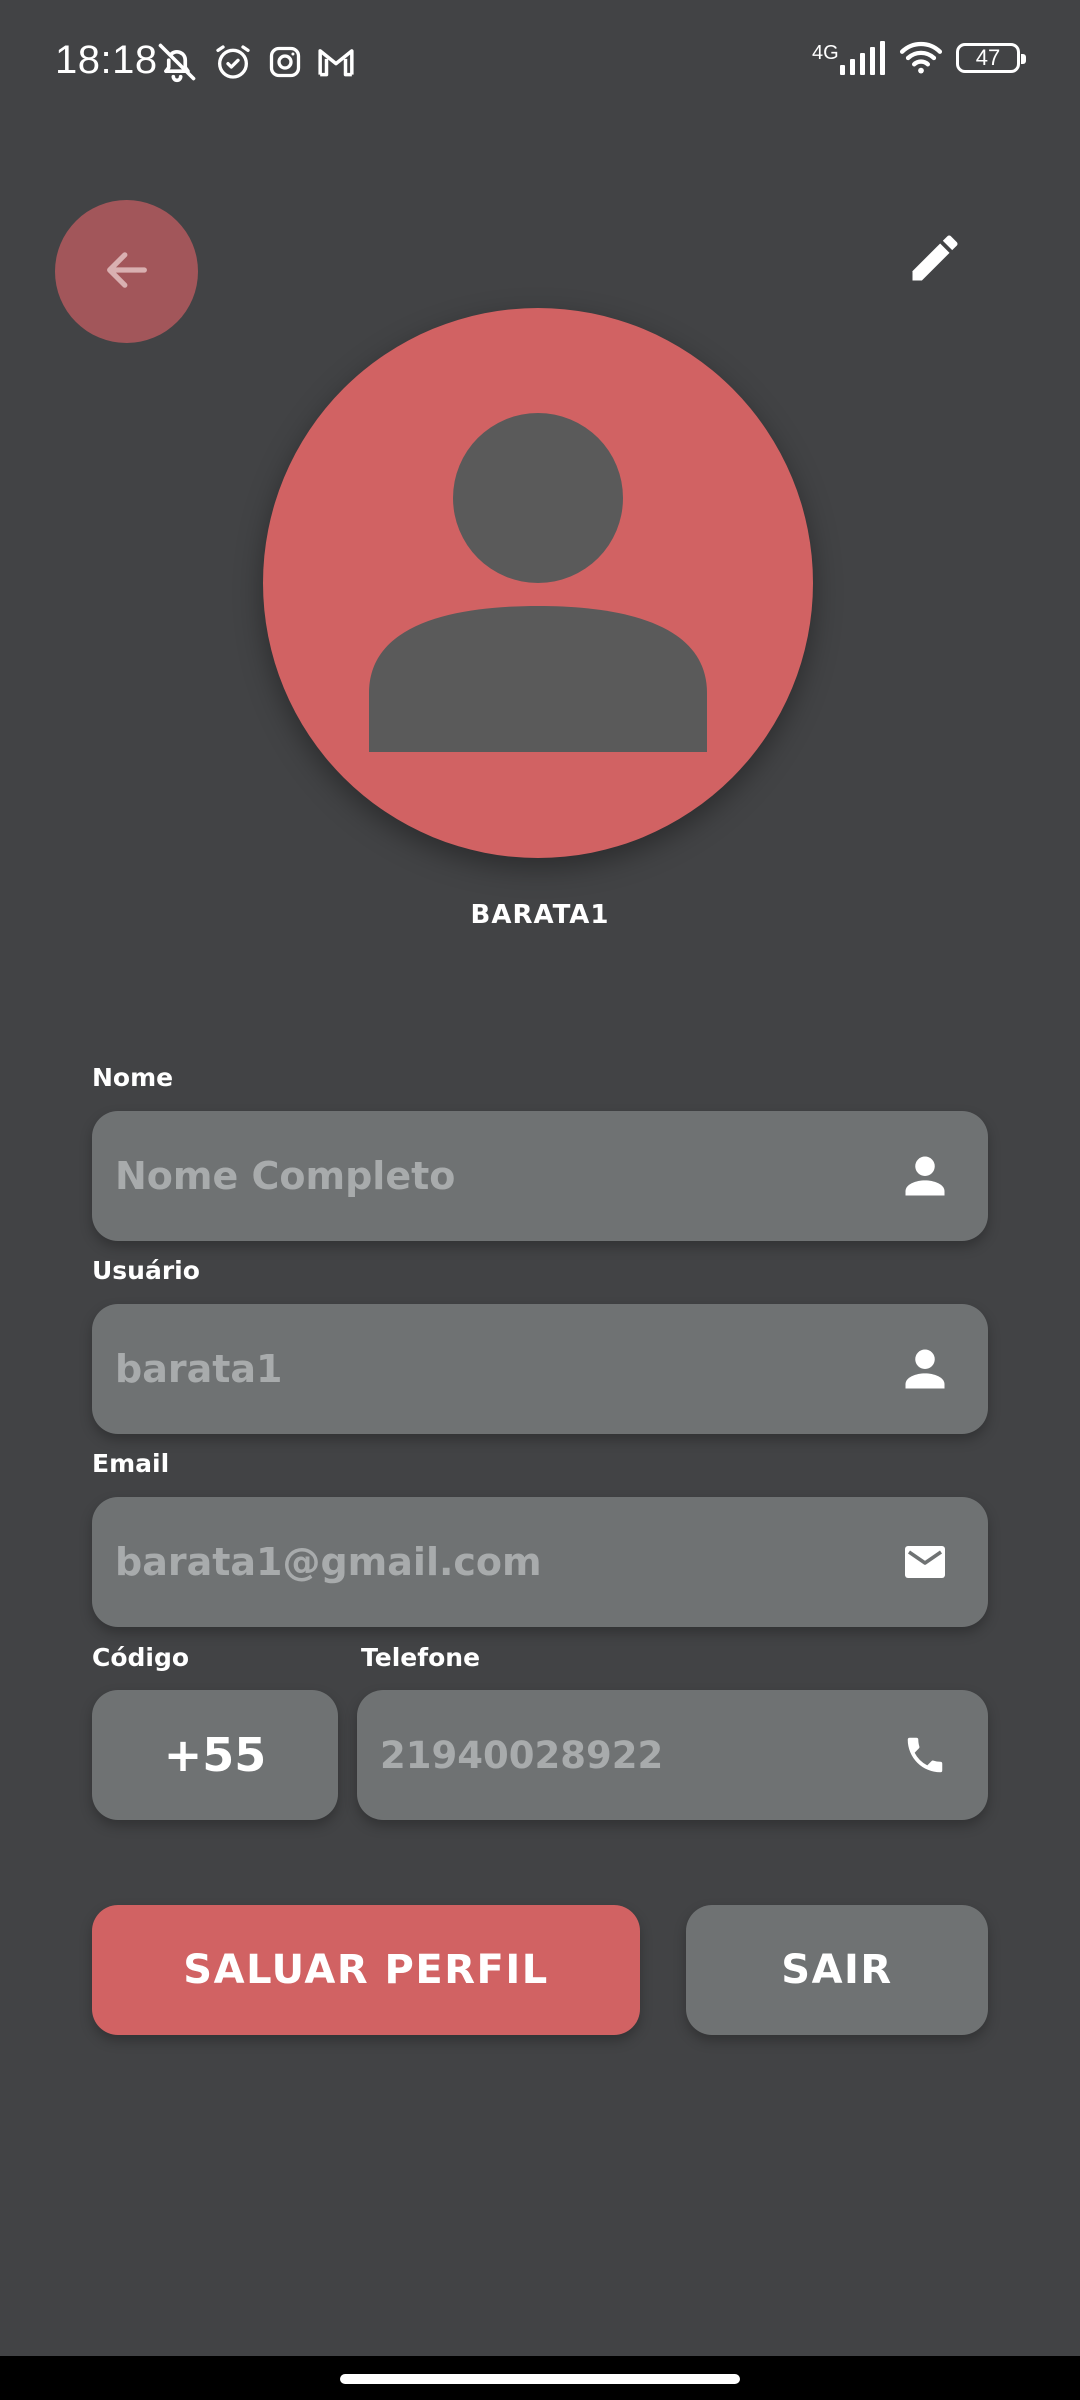  Describe the element at coordinates (863, 58) in the screenshot. I see `signal-icon` at that location.